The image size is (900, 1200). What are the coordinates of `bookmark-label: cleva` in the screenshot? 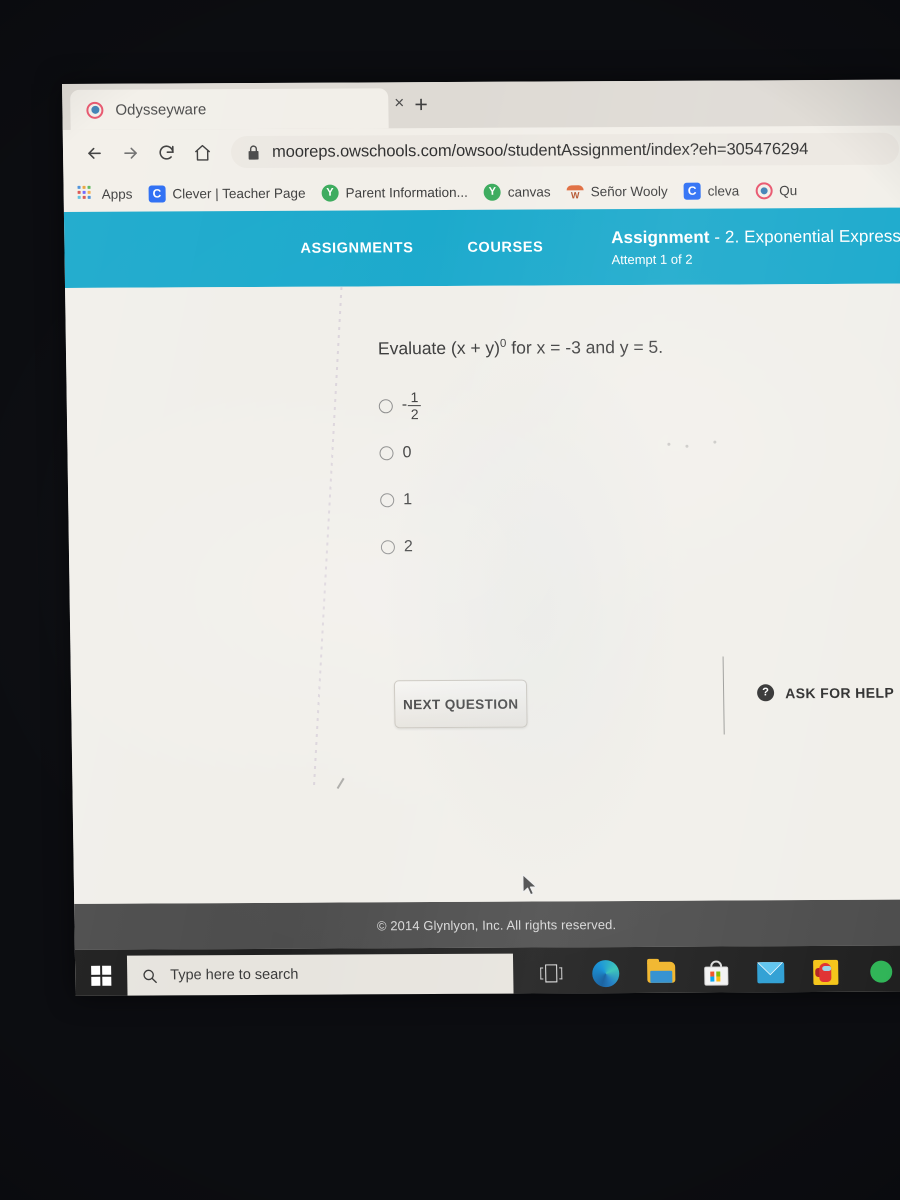 It's located at (723, 190).